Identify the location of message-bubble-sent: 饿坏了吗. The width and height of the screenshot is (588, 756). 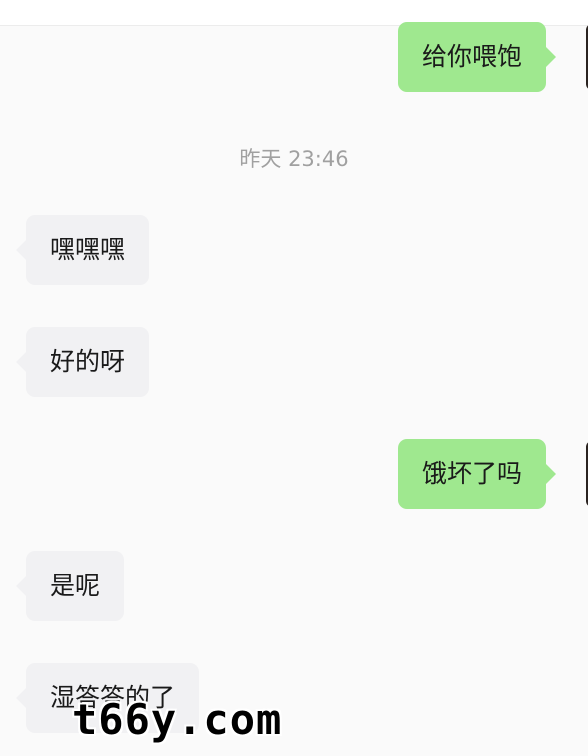
(477, 474).